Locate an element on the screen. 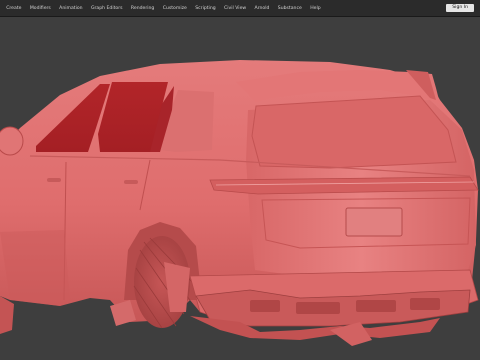 This screenshot has width=480, height=360. menu-scripting: Scripting is located at coordinates (205, 8).